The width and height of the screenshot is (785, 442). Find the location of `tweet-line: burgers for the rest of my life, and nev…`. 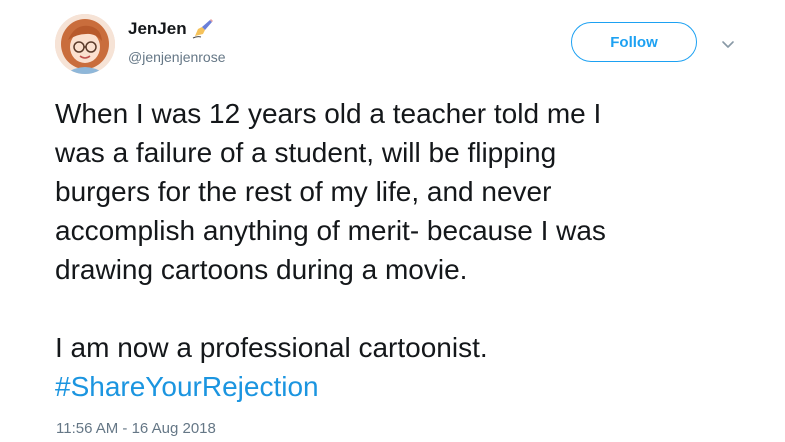

tweet-line: burgers for the rest of my life, and nev… is located at coordinates (303, 191).